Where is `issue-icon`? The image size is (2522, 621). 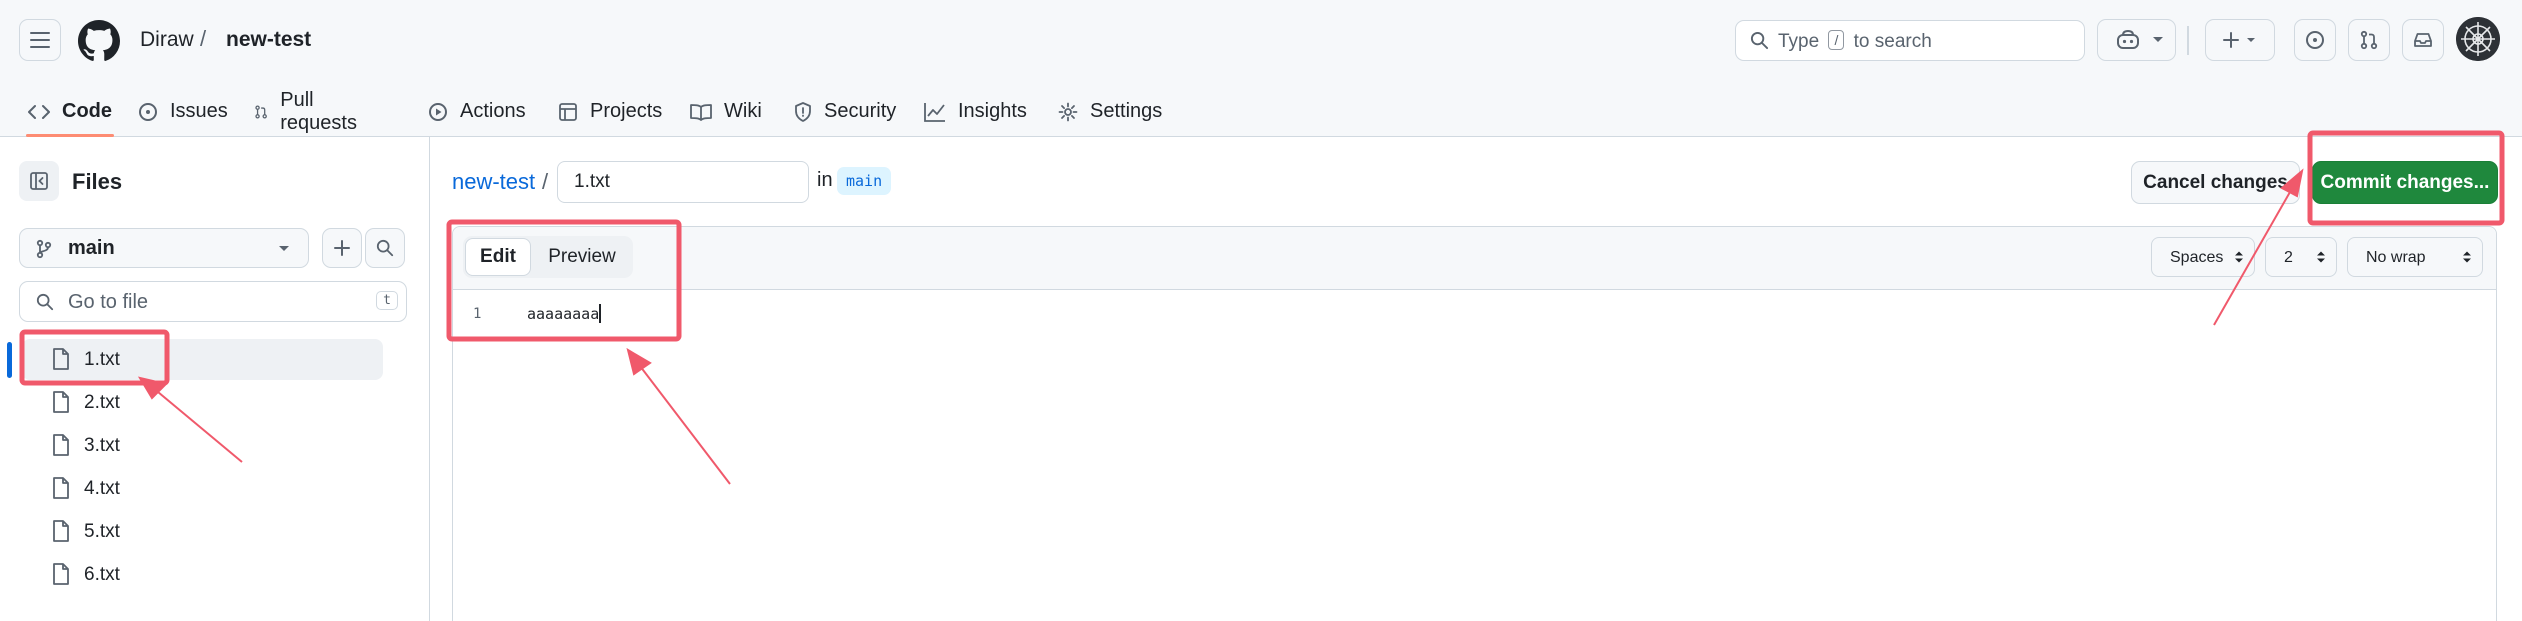 issue-icon is located at coordinates (2315, 40).